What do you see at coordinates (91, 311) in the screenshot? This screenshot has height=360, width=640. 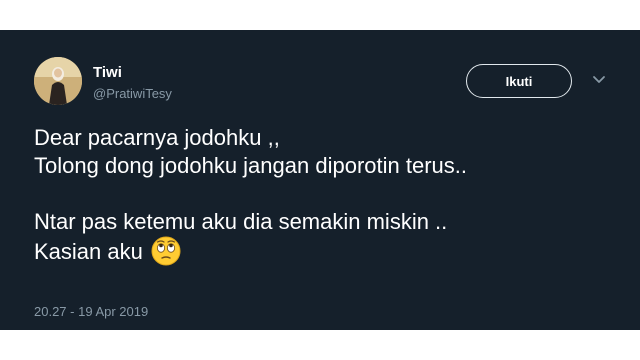 I see `tweet-timestamp: 20.27 - 19 Apr 2019` at bounding box center [91, 311].